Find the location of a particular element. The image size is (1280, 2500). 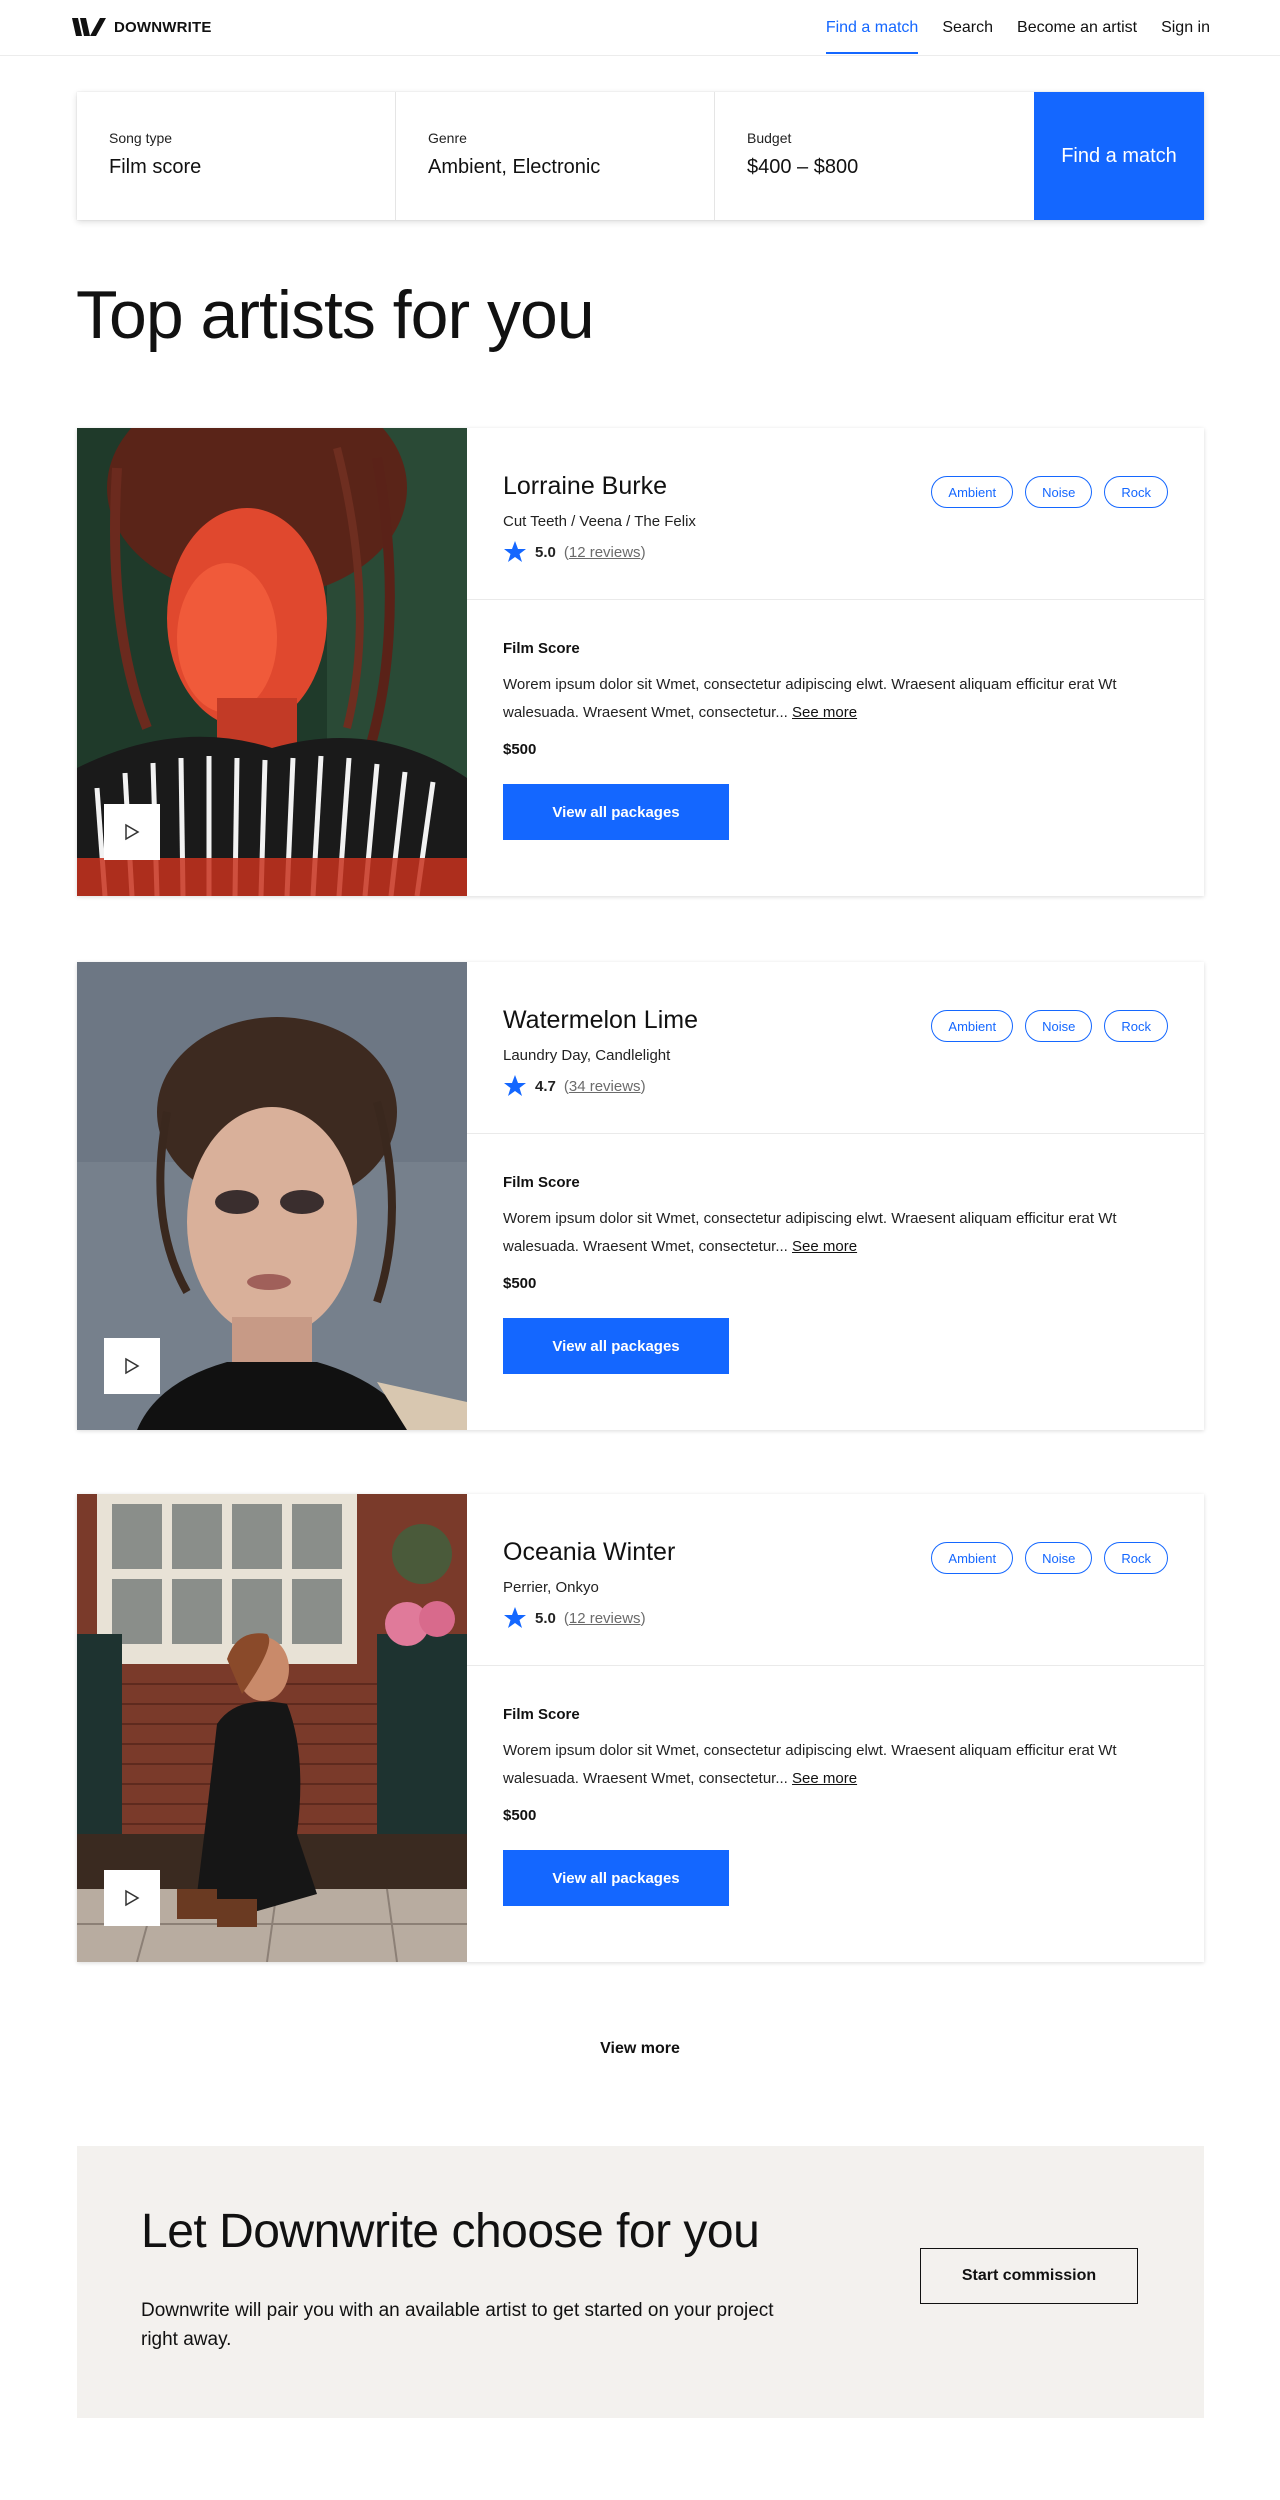

genre-field: Genre Ambient, Electronic is located at coordinates (555, 156).